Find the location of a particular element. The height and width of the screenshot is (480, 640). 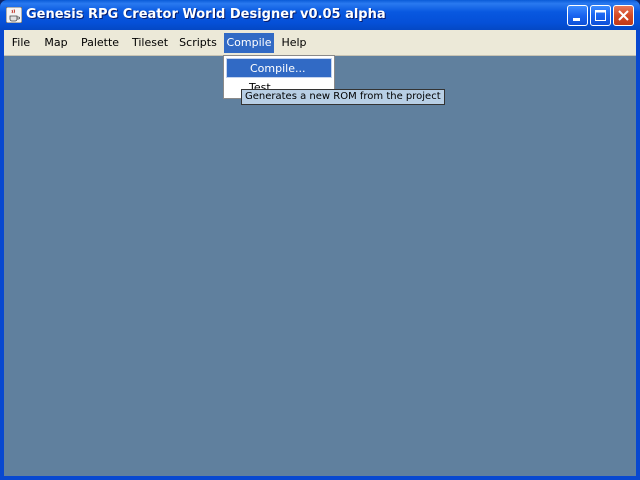

menu-palette: Palette is located at coordinates (100, 43).